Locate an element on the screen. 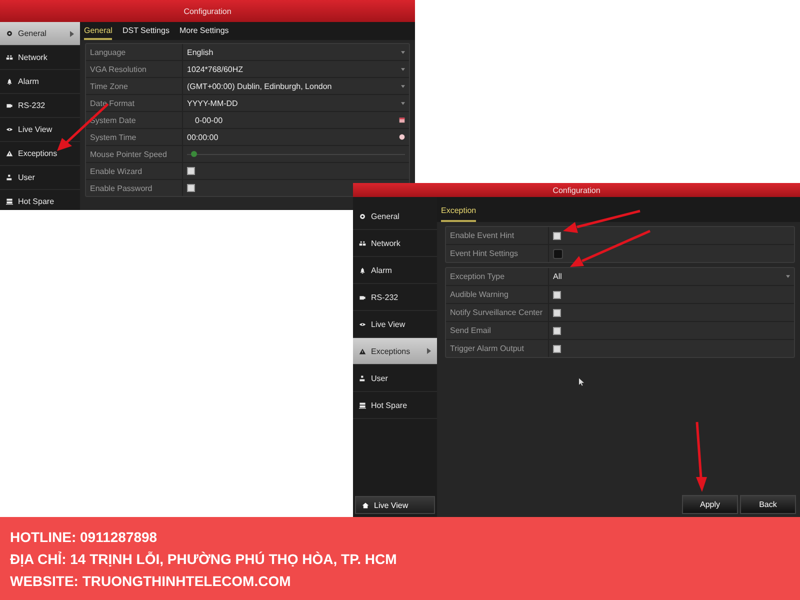  dialog-button: Apply is located at coordinates (710, 504).